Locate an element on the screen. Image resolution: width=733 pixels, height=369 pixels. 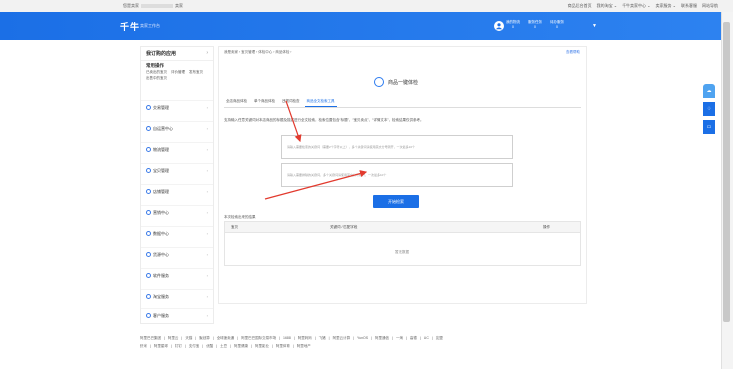
feedback-icon: ▭ is located at coordinates (709, 127).